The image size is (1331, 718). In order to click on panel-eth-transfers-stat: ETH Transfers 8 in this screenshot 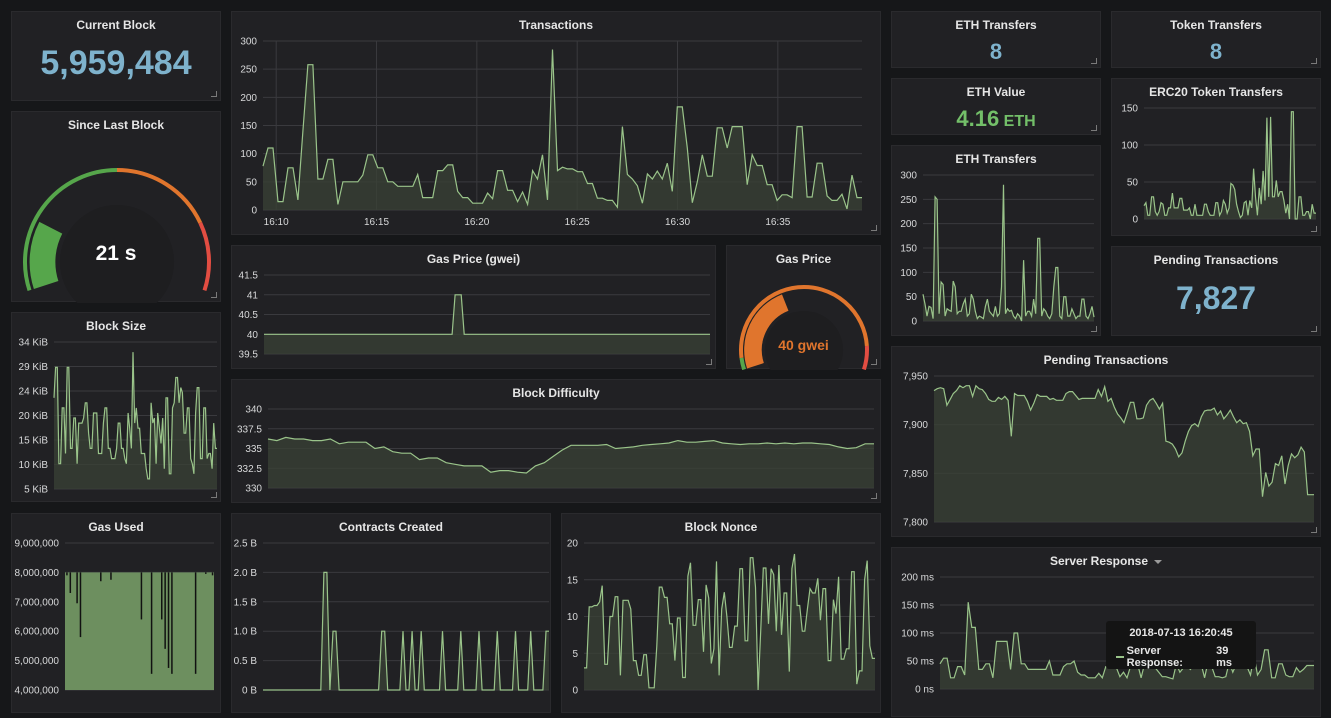, I will do `click(996, 39)`.